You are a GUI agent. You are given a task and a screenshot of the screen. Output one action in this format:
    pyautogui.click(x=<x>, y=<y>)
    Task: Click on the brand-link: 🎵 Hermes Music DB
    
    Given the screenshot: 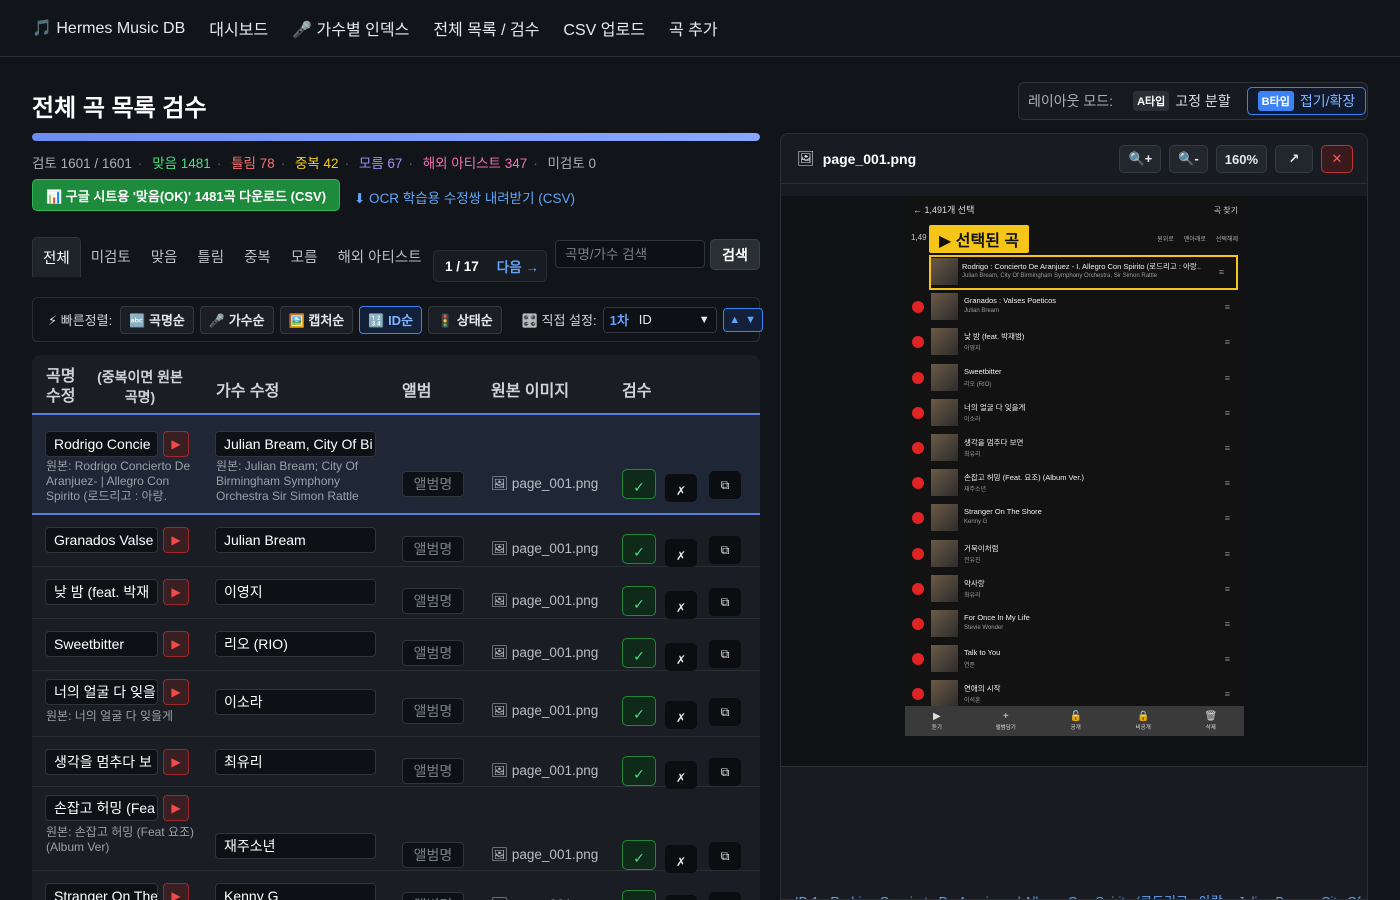 What is the action you would take?
    pyautogui.click(x=108, y=28)
    